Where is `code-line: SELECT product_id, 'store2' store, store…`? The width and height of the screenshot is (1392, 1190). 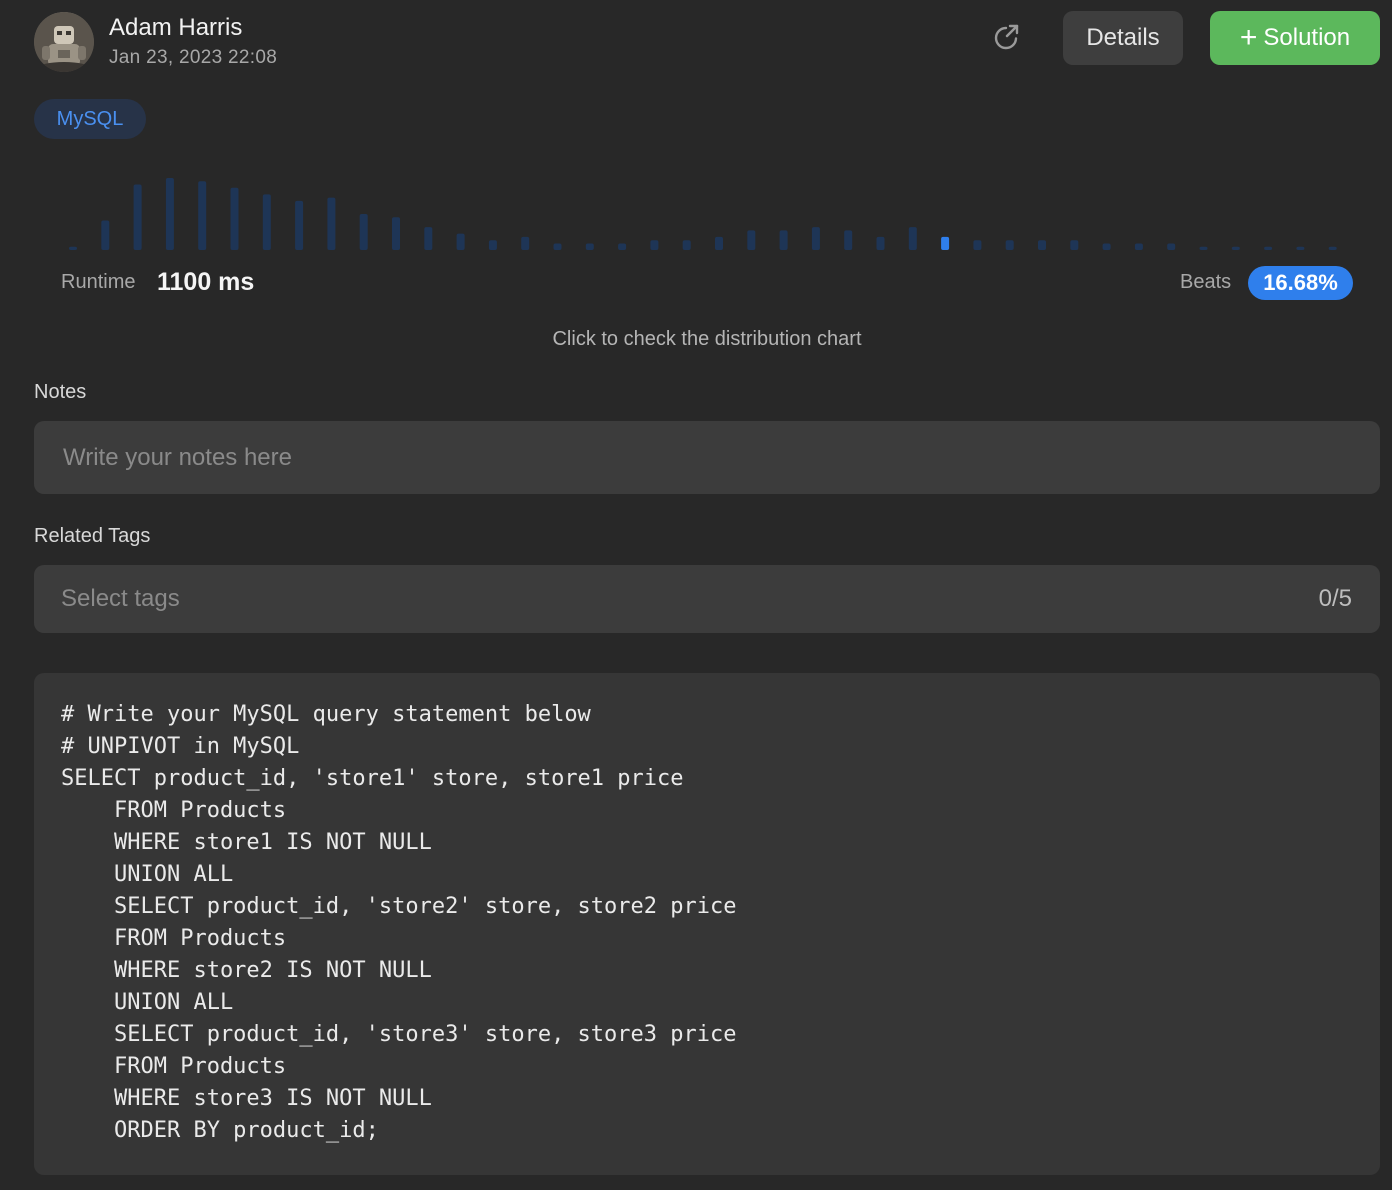
code-line: SELECT product_id, 'store2' store, store… is located at coordinates (399, 906).